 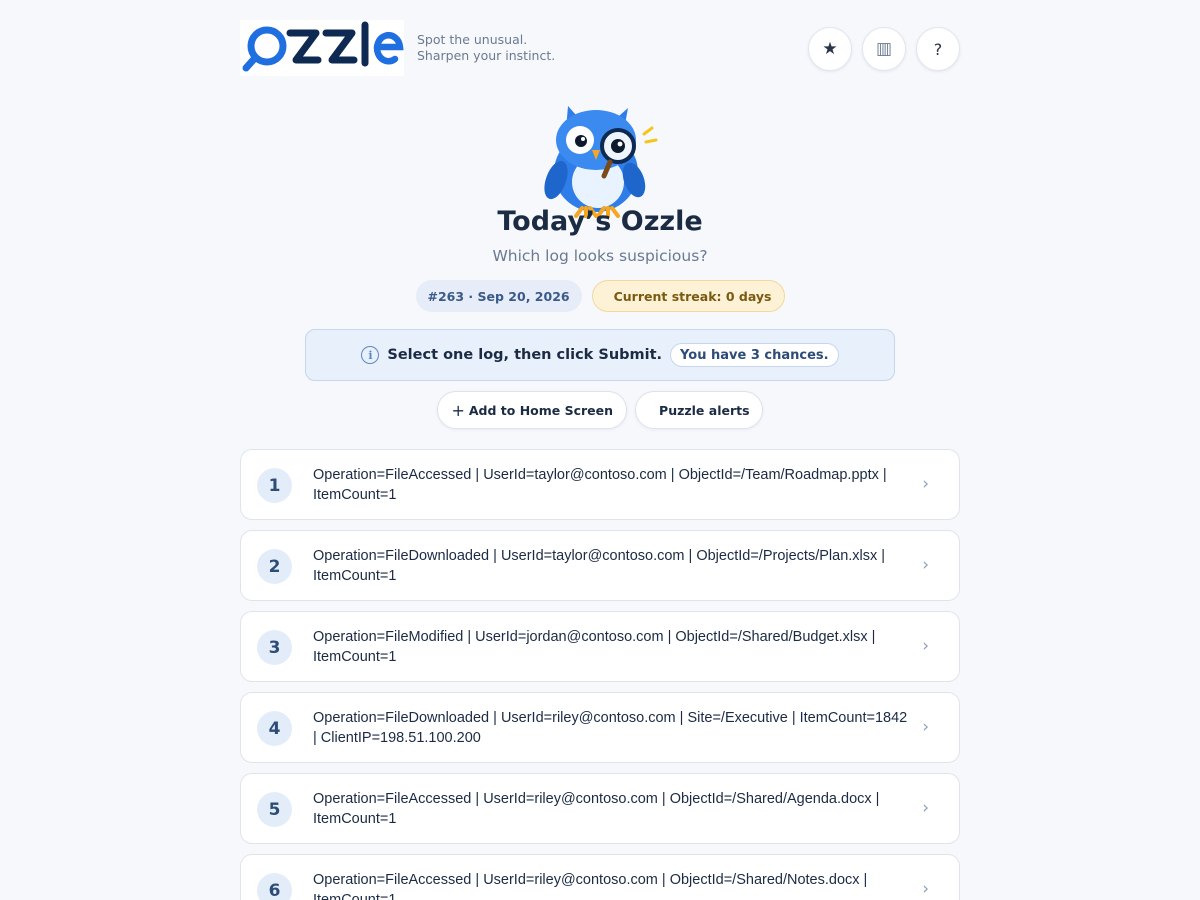 What do you see at coordinates (274, 809) in the screenshot?
I see `log-number: 5` at bounding box center [274, 809].